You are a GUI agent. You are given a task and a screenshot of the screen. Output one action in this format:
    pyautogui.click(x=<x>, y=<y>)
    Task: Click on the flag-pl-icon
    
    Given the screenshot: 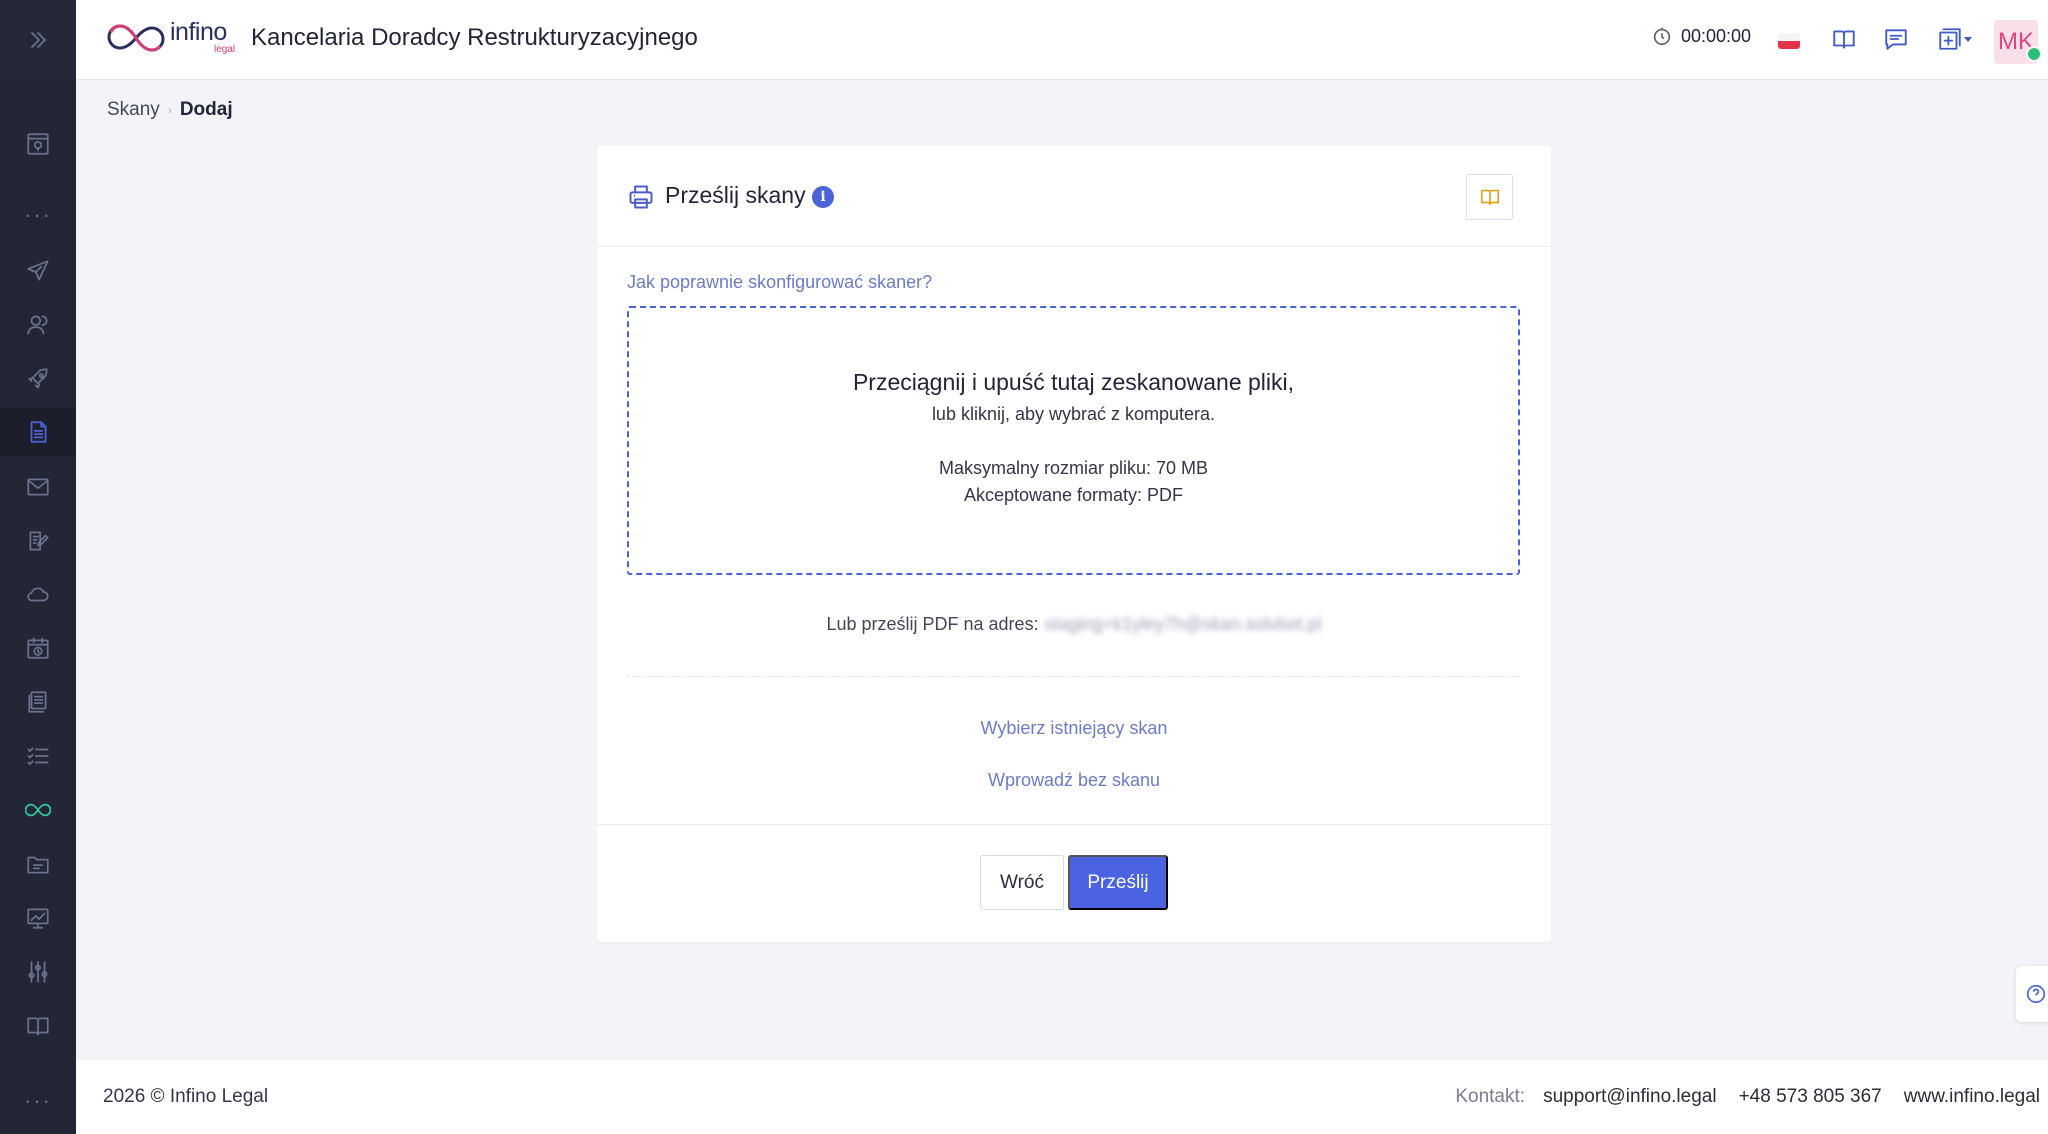 What is the action you would take?
    pyautogui.click(x=1789, y=41)
    